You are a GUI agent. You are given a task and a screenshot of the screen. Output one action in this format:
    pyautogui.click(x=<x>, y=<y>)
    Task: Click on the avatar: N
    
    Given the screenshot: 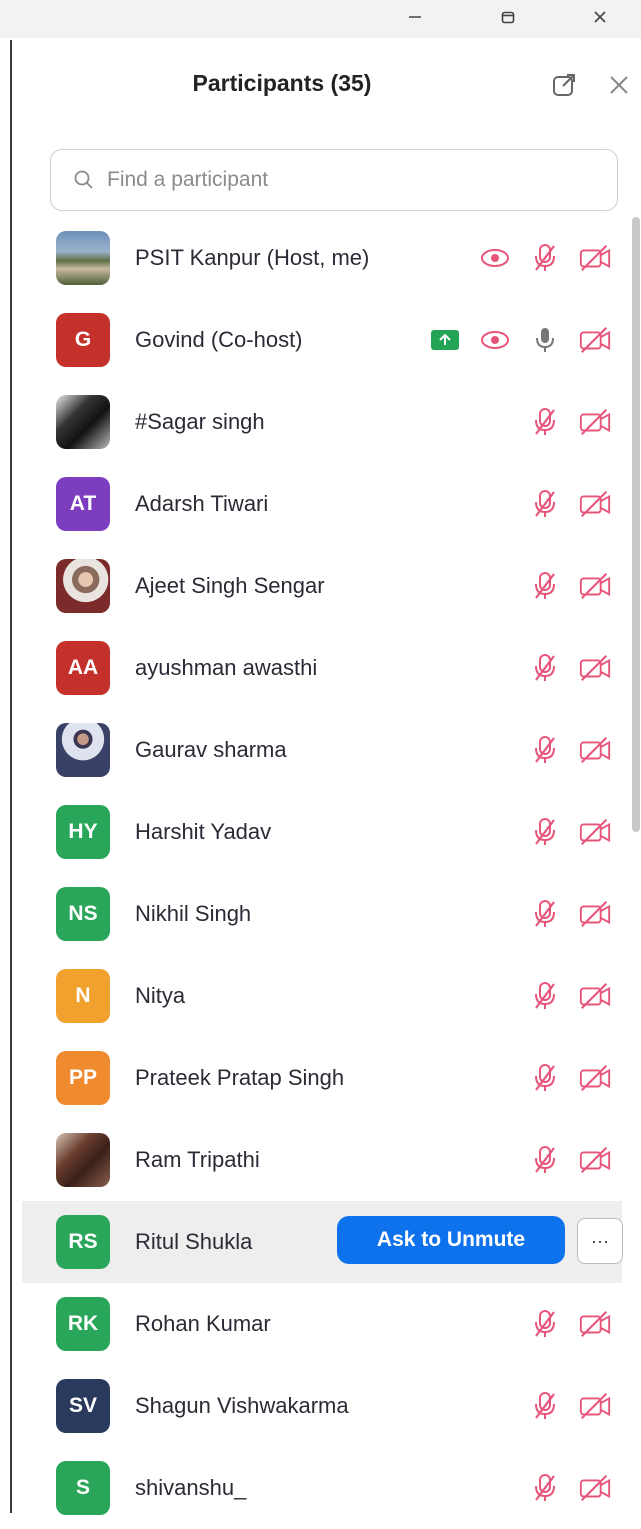 What is the action you would take?
    pyautogui.click(x=83, y=996)
    